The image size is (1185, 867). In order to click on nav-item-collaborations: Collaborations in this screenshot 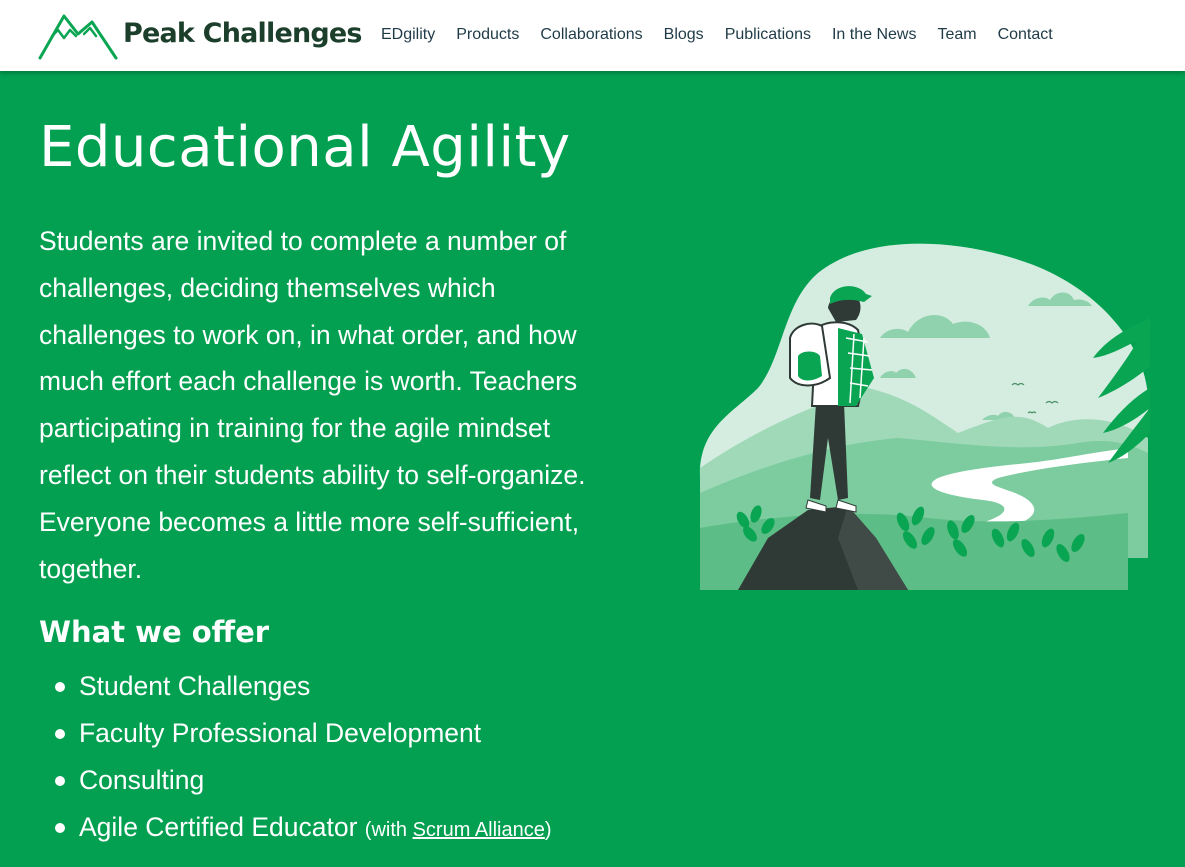, I will do `click(591, 35)`.